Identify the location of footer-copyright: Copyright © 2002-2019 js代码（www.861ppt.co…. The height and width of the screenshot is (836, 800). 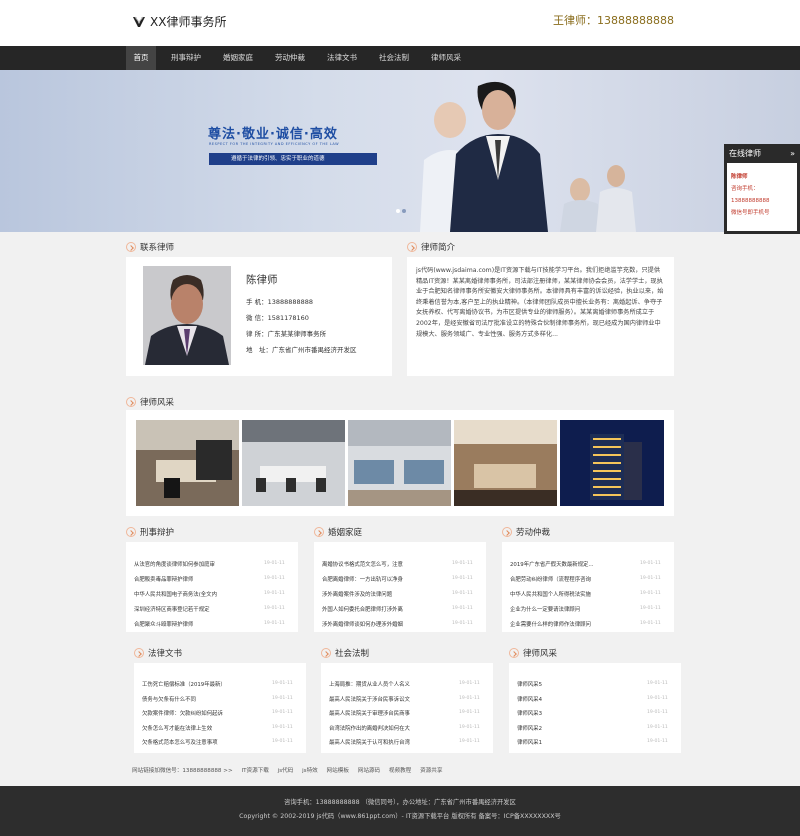
(400, 816).